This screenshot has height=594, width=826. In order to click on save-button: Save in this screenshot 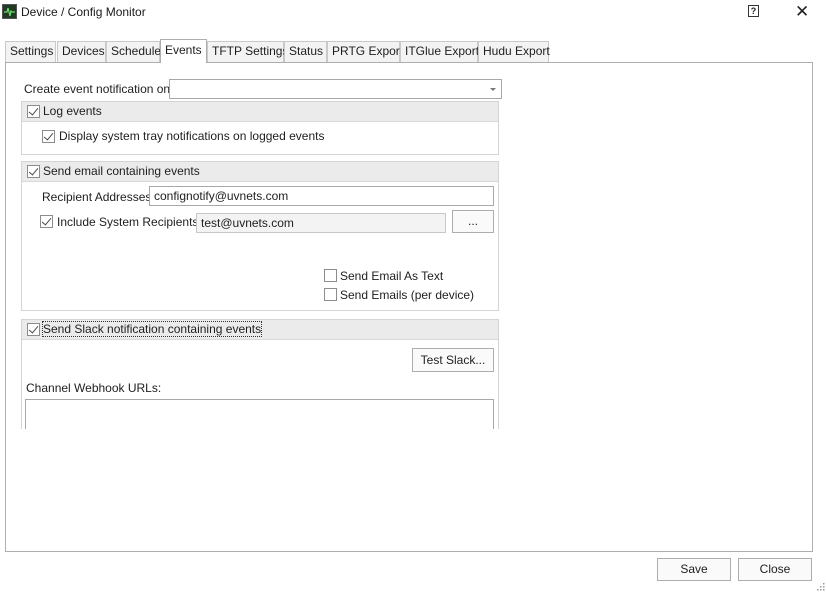, I will do `click(694, 569)`.